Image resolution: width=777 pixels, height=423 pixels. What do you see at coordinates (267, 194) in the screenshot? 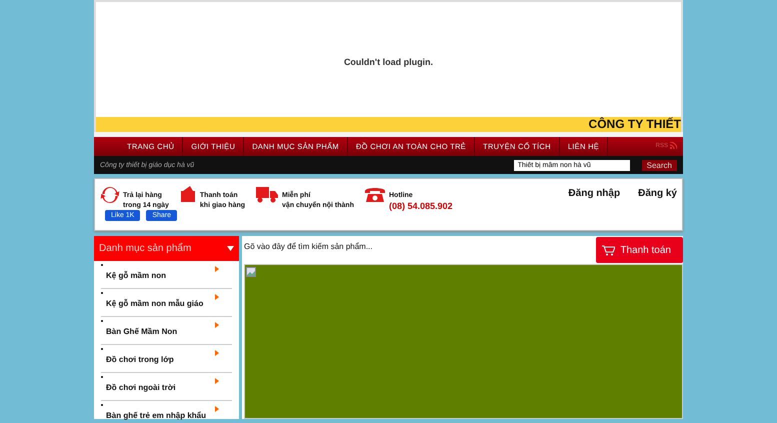
I see `truck-icon` at bounding box center [267, 194].